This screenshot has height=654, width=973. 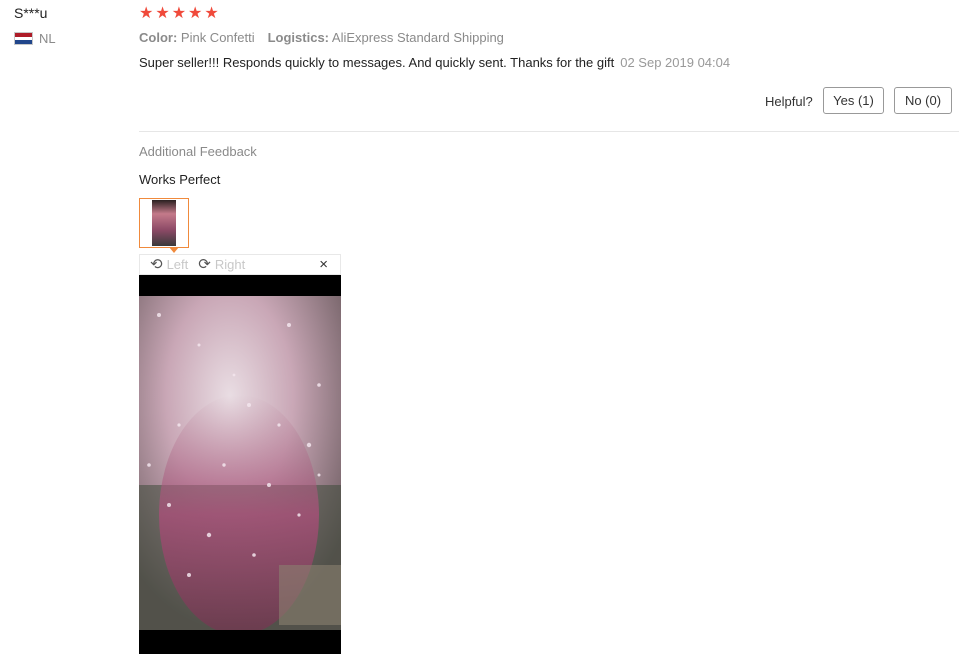 What do you see at coordinates (197, 37) in the screenshot?
I see `color-info: Color: Pink Confetti` at bounding box center [197, 37].